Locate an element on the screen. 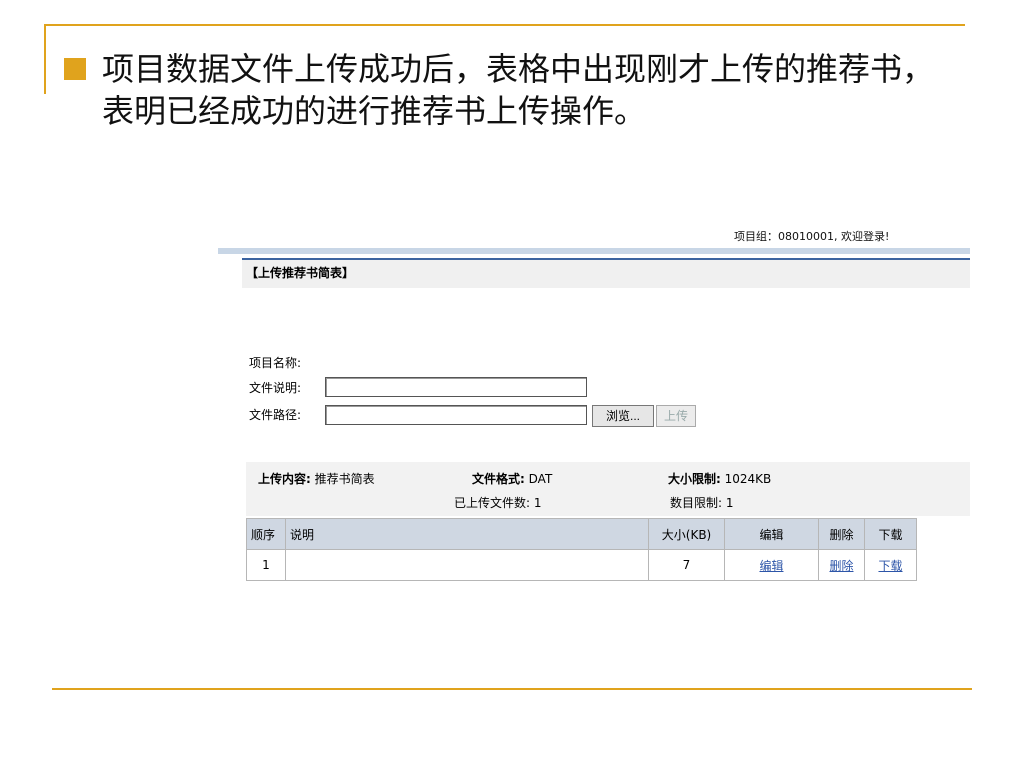 The image size is (1024, 768). row-delete-cell: 删除 is located at coordinates (841, 565).